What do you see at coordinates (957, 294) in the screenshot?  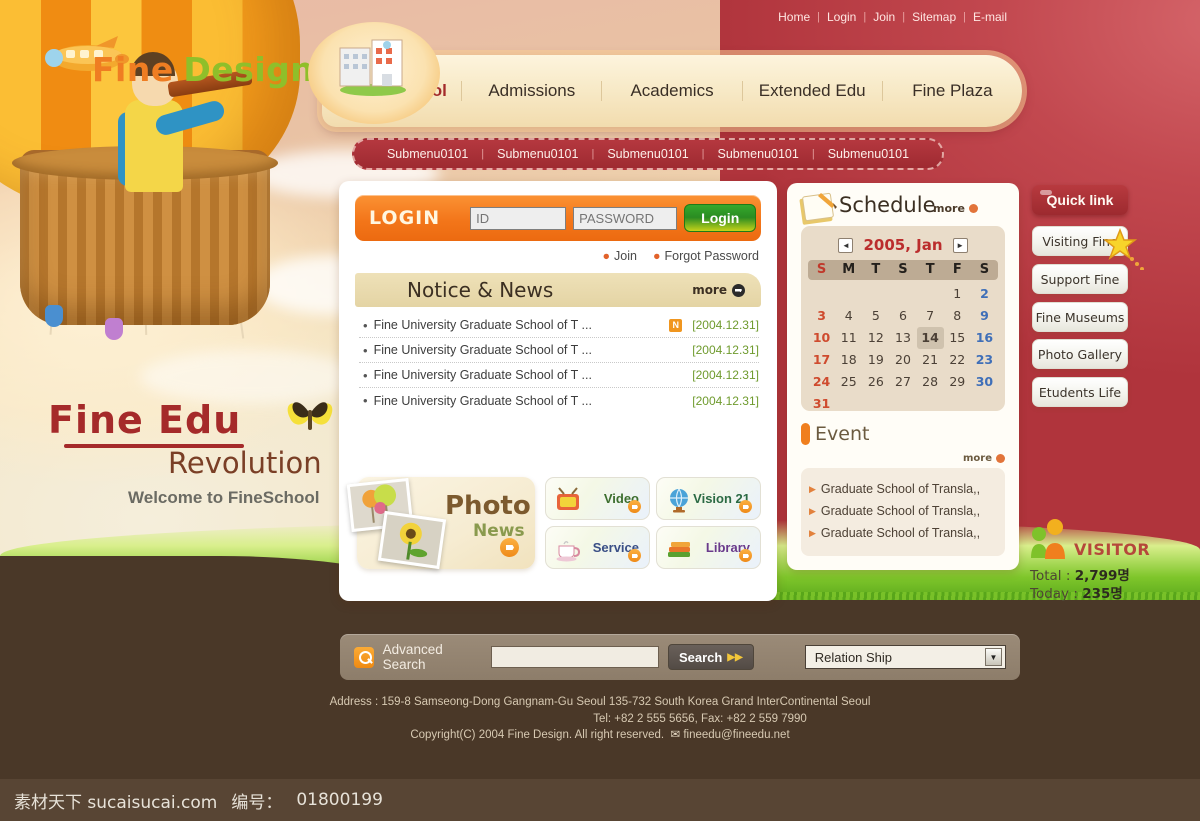 I see `calendar-day-1: 1` at bounding box center [957, 294].